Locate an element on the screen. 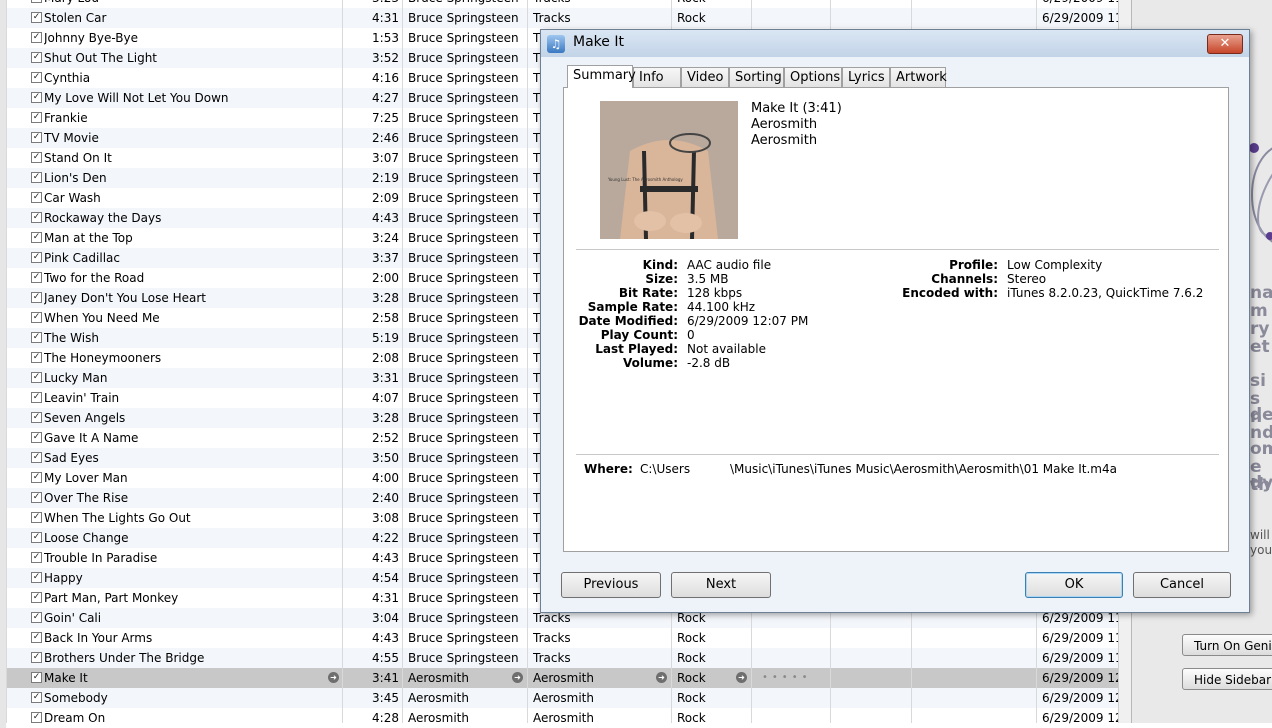 The width and height of the screenshot is (1272, 728). previous-button: Previous is located at coordinates (611, 585).